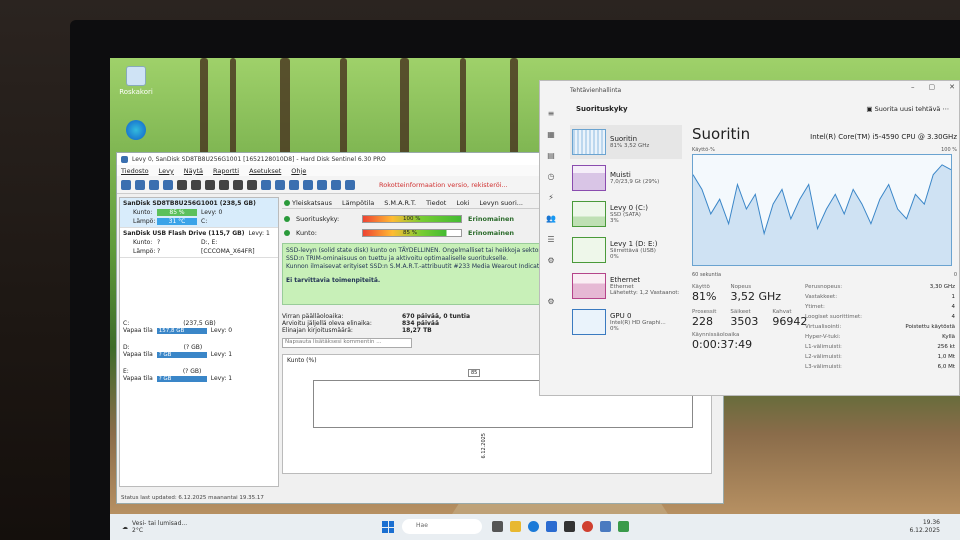 The width and height of the screenshot is (960, 540). What do you see at coordinates (626, 322) in the screenshot?
I see `resource-gpu: GPU 0 Intel(R) HD Graphi... 0%` at bounding box center [626, 322].